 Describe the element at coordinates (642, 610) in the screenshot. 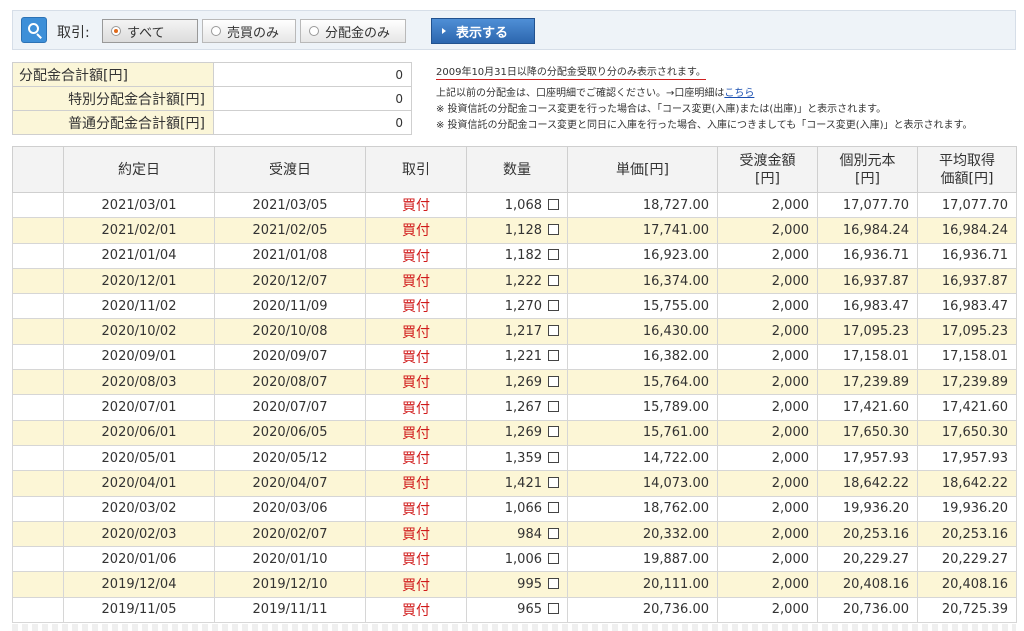

I see `unit-price-cell: 20,736.00` at that location.